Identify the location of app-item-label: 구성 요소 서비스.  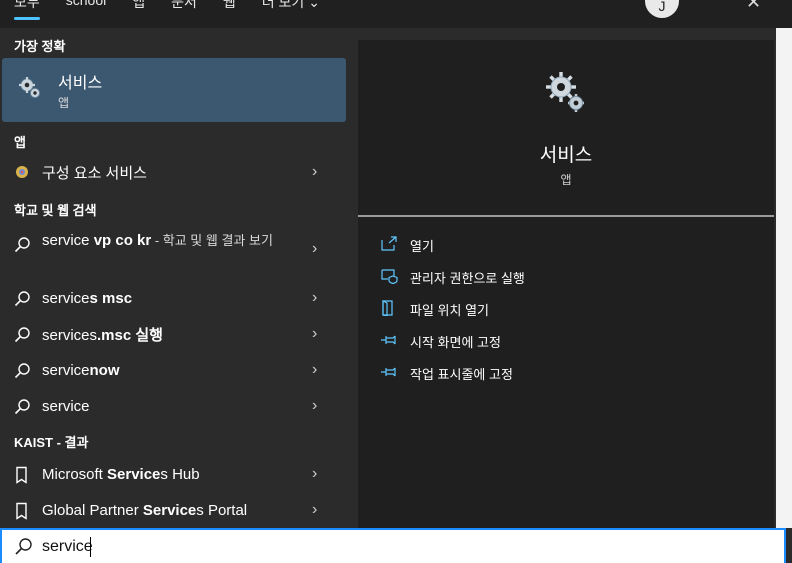
(94, 173).